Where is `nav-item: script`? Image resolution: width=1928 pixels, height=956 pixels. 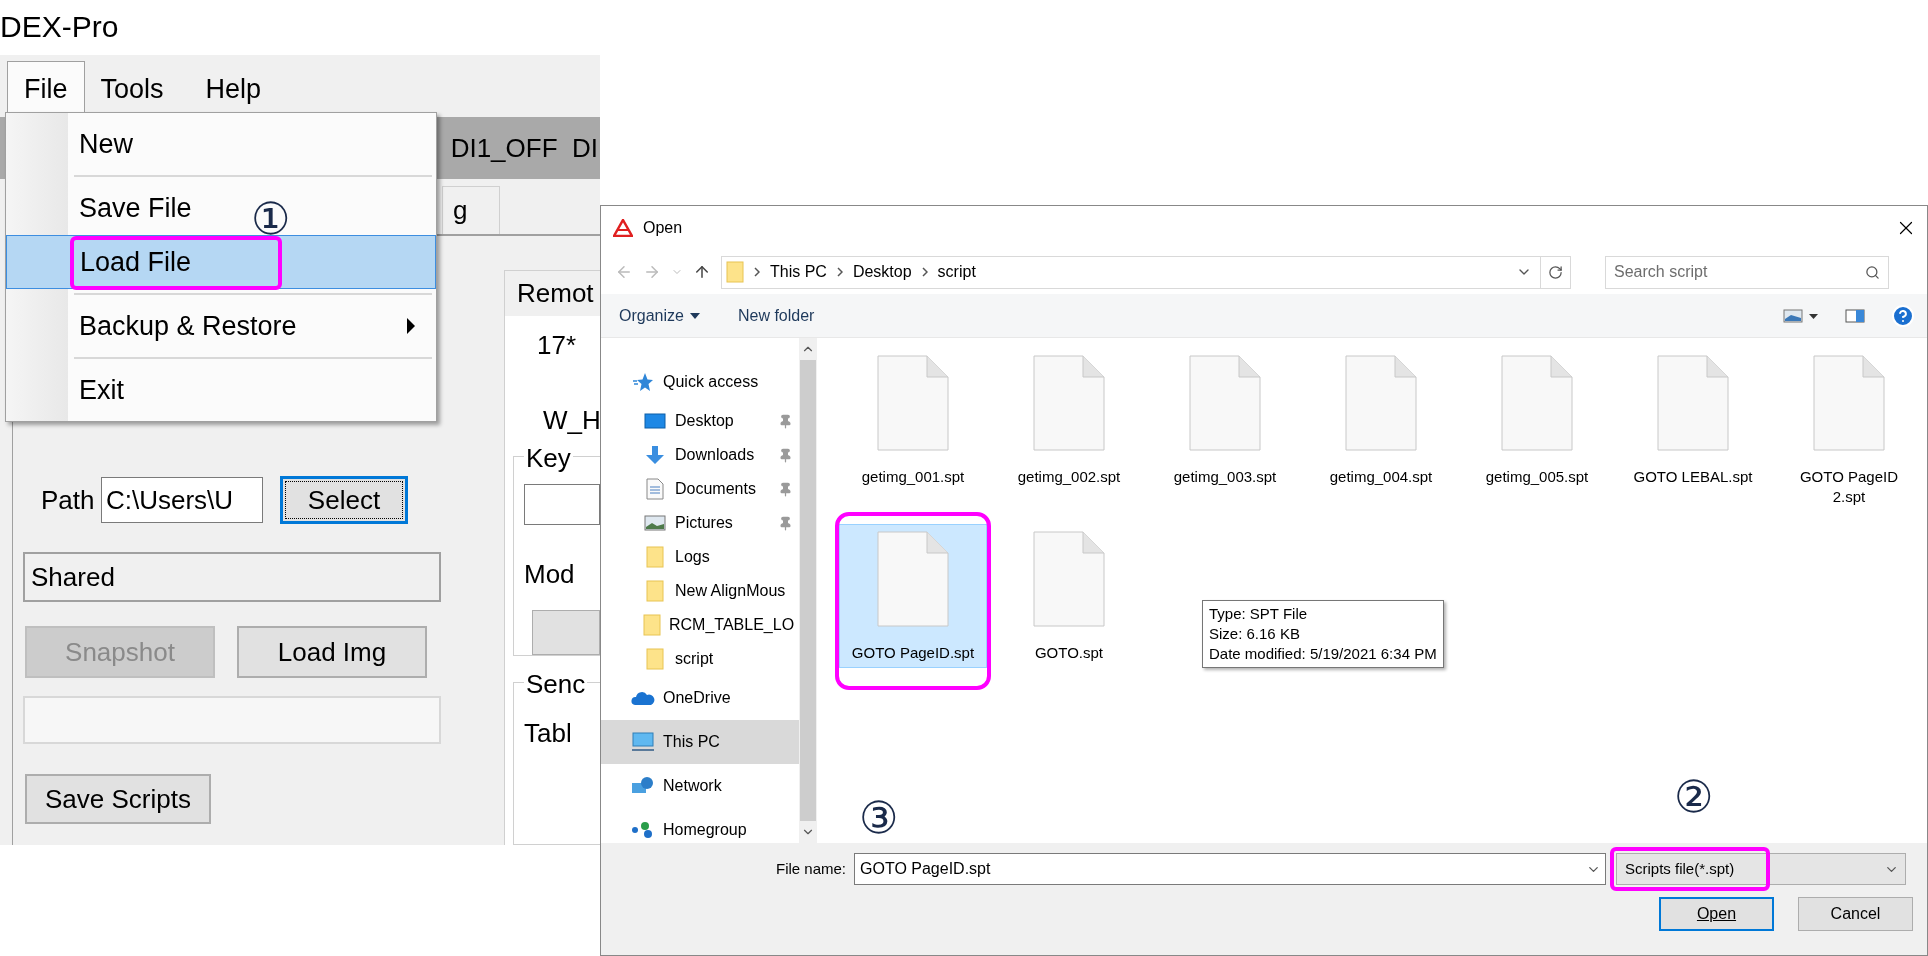 nav-item: script is located at coordinates (700, 659).